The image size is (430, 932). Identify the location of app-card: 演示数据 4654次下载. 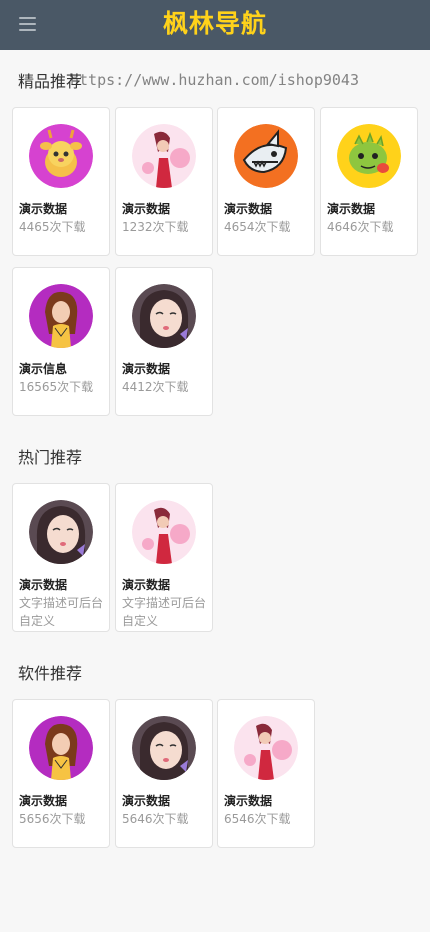
(266, 181).